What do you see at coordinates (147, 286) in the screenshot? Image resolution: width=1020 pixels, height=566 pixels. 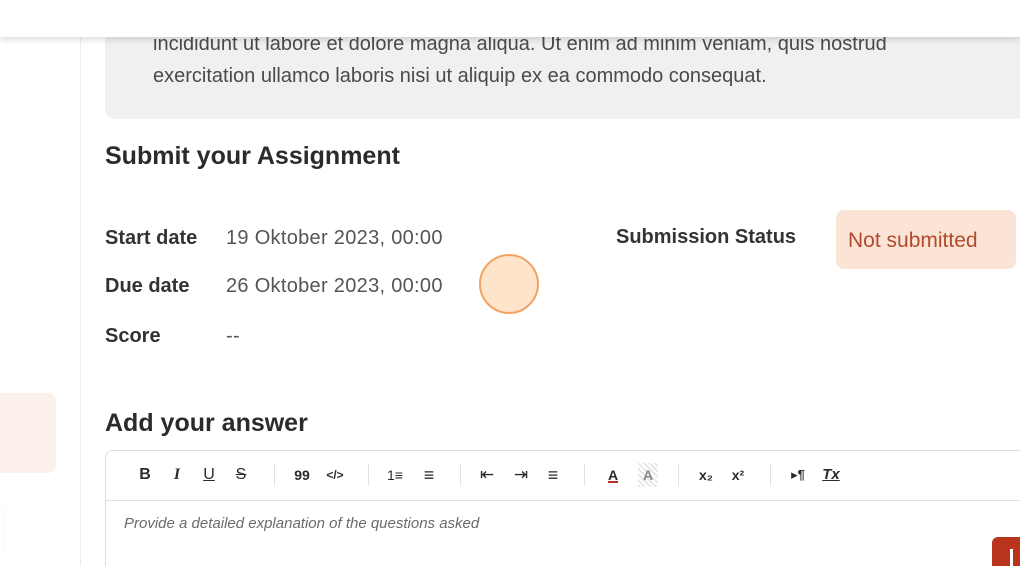 I see `due-date-label: Due date` at bounding box center [147, 286].